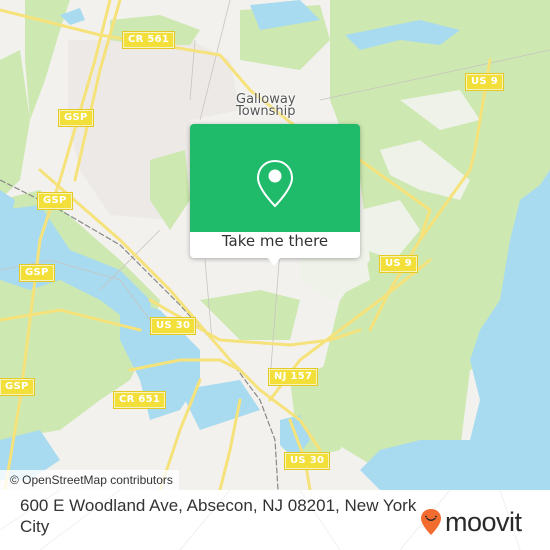 This screenshot has width=550, height=550. Describe the element at coordinates (140, 400) in the screenshot. I see `road-shield-cr651: CR 651` at that location.